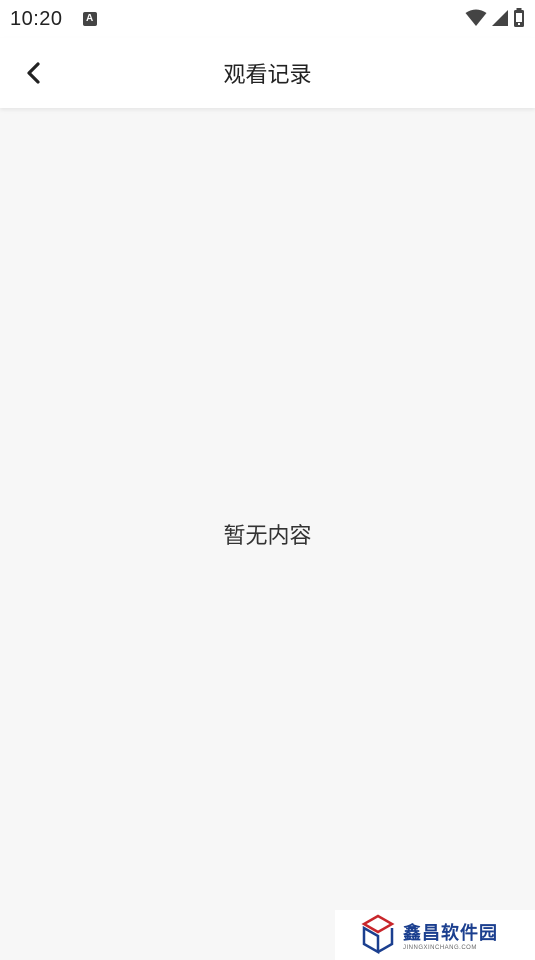 Image resolution: width=535 pixels, height=960 pixels. Describe the element at coordinates (476, 17) in the screenshot. I see `wifi-icon` at that location.